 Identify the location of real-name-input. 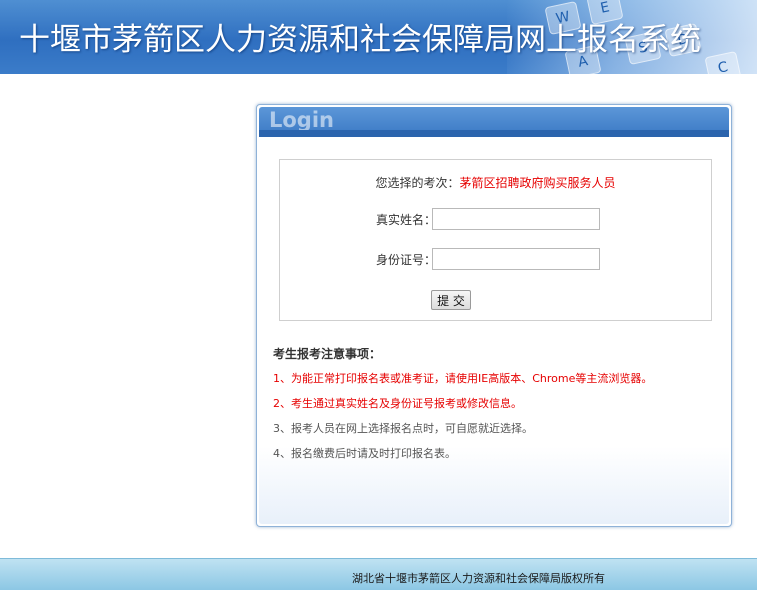
(516, 219).